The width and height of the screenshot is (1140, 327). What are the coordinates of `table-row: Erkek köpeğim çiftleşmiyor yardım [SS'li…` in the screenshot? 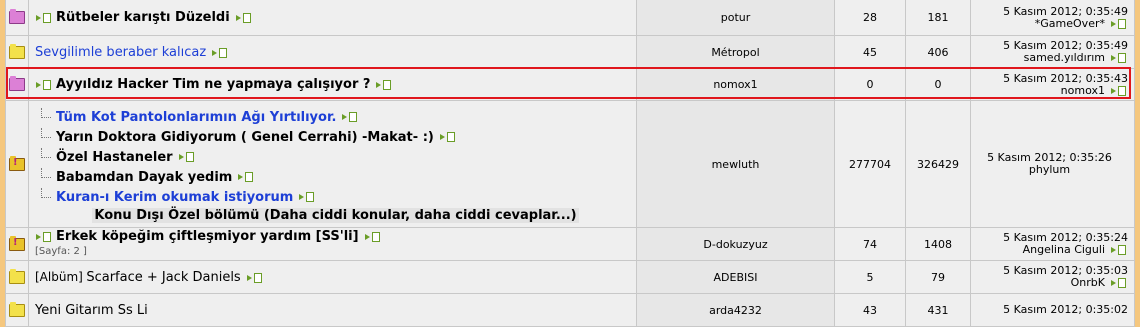 It's located at (570, 244).